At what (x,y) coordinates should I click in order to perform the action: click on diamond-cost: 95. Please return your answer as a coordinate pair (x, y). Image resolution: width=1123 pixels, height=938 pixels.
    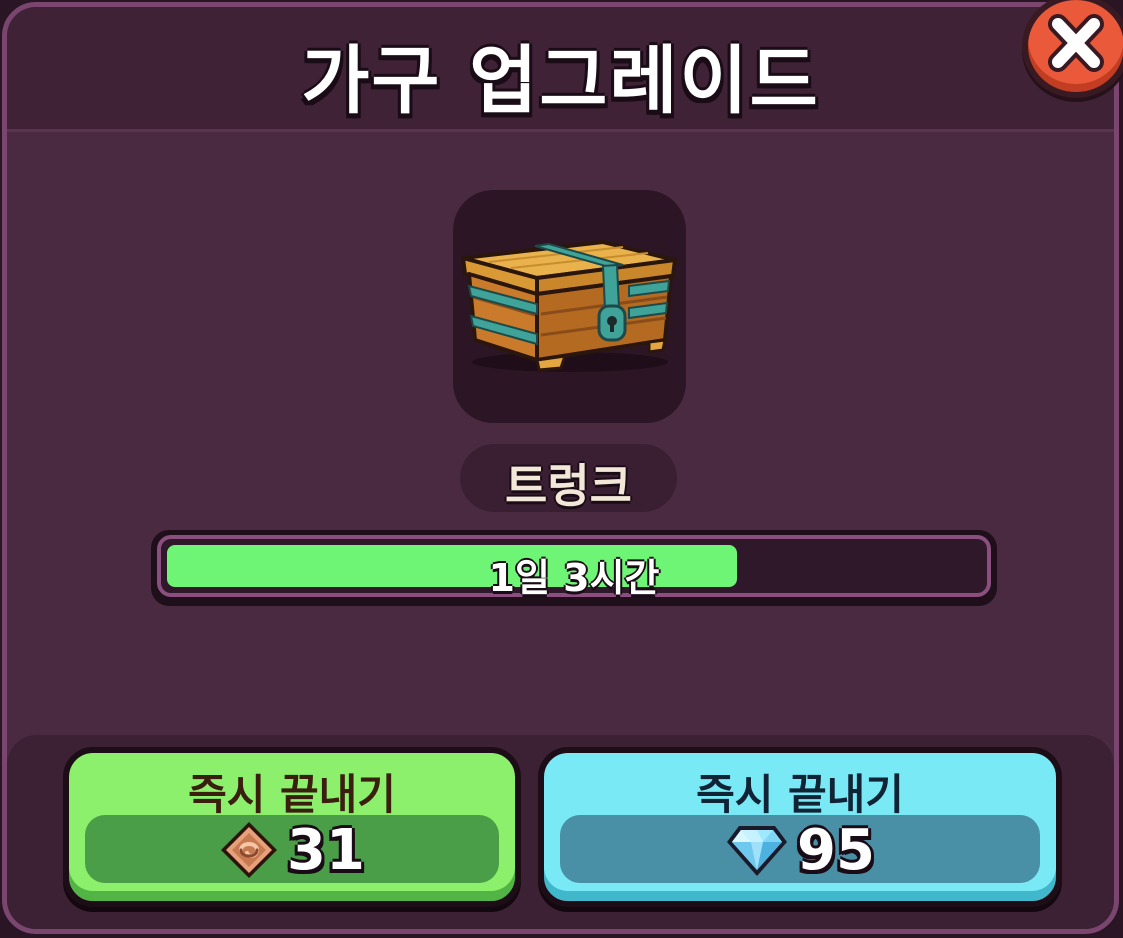
    Looking at the image, I should click on (836, 850).